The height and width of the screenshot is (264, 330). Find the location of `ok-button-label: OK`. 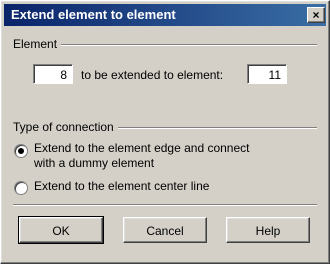

ok-button-label: OK is located at coordinates (61, 231).